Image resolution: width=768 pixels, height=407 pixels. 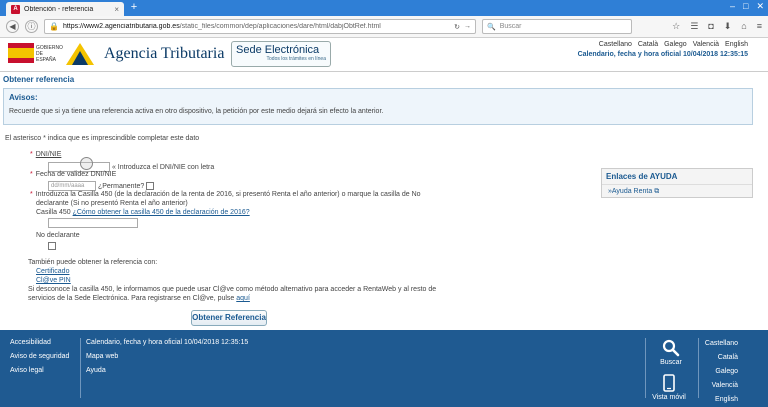 What do you see at coordinates (21, 53) in the screenshot?
I see `gobierno-logo-icon` at bounding box center [21, 53].